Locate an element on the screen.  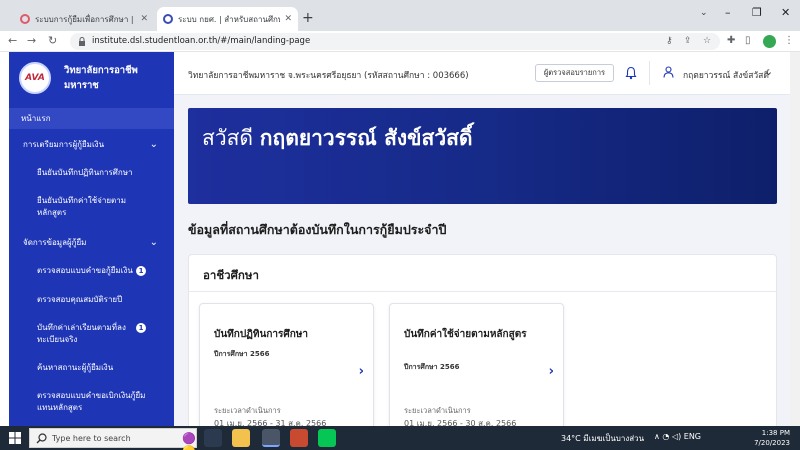
taskbar-search-input: Type here to search 🟣🟡🟠 is located at coordinates (113, 439).